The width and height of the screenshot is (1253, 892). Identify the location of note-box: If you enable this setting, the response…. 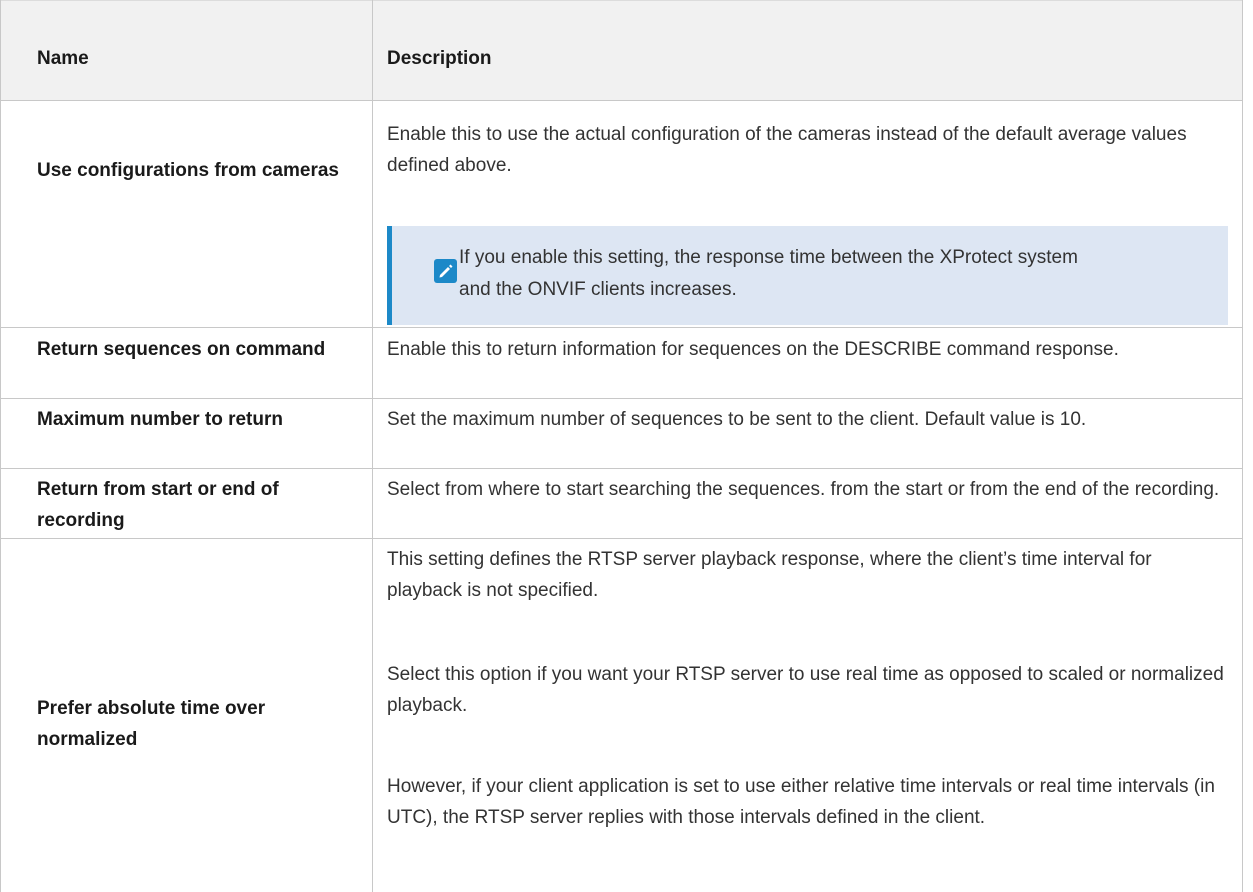
(807, 275).